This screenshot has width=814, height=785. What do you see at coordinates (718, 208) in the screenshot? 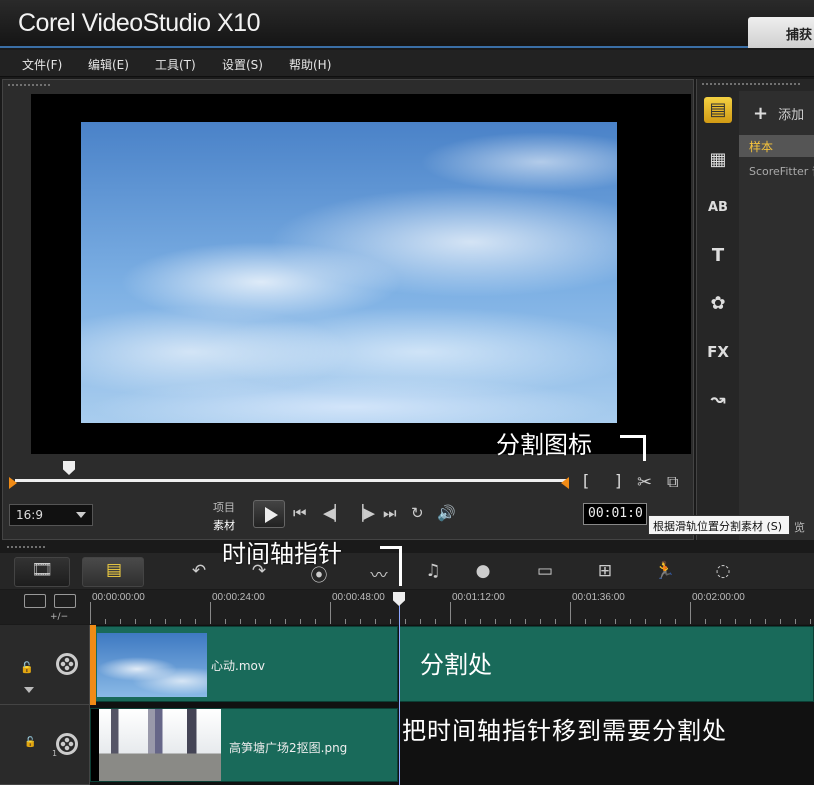
I see `transition-icon: AB` at bounding box center [718, 208].